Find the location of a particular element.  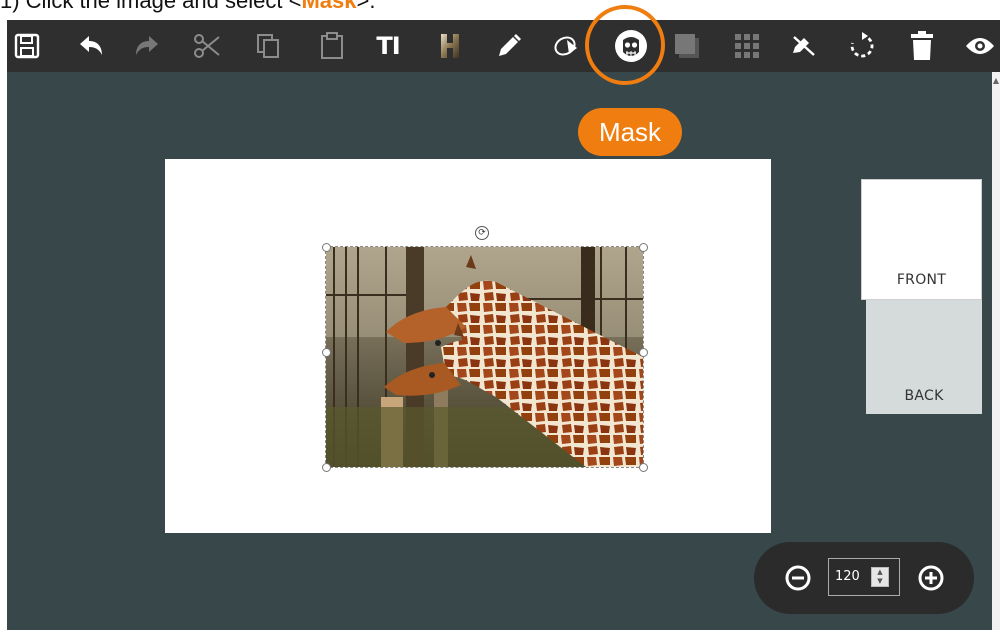

vertical-scrollbar is located at coordinates (996, 351).